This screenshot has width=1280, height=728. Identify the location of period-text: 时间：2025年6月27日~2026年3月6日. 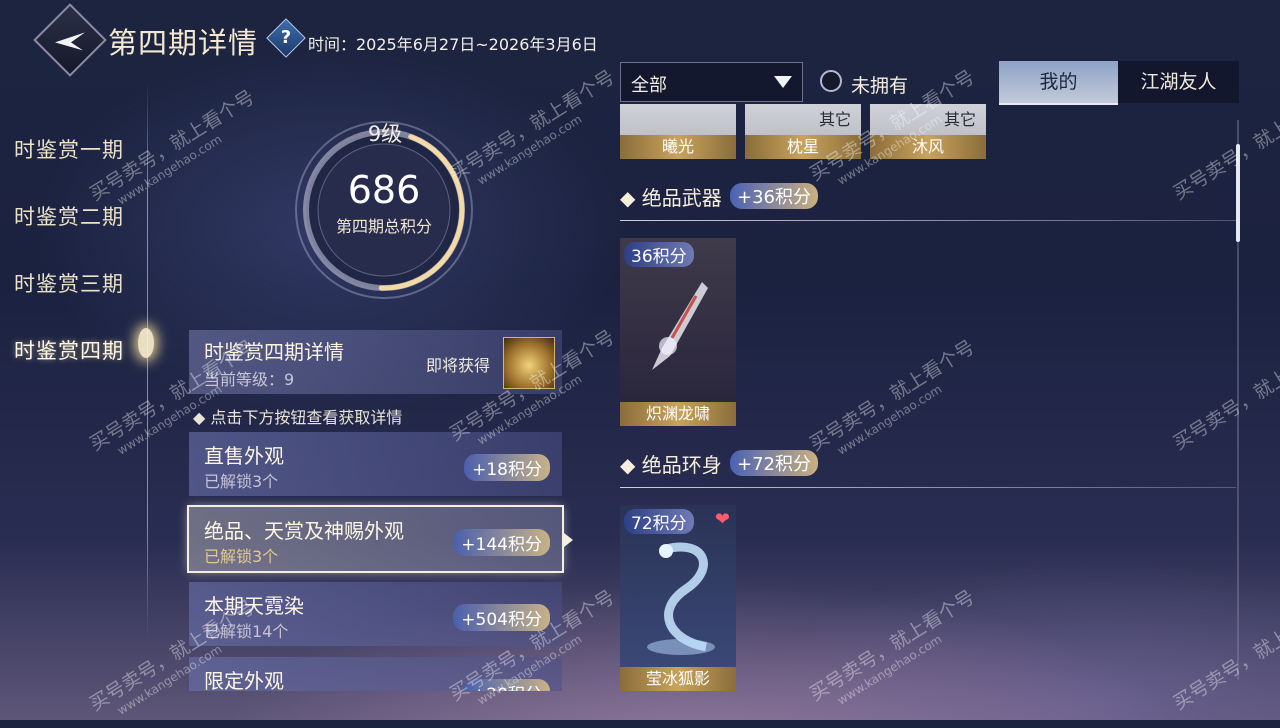
(453, 44).